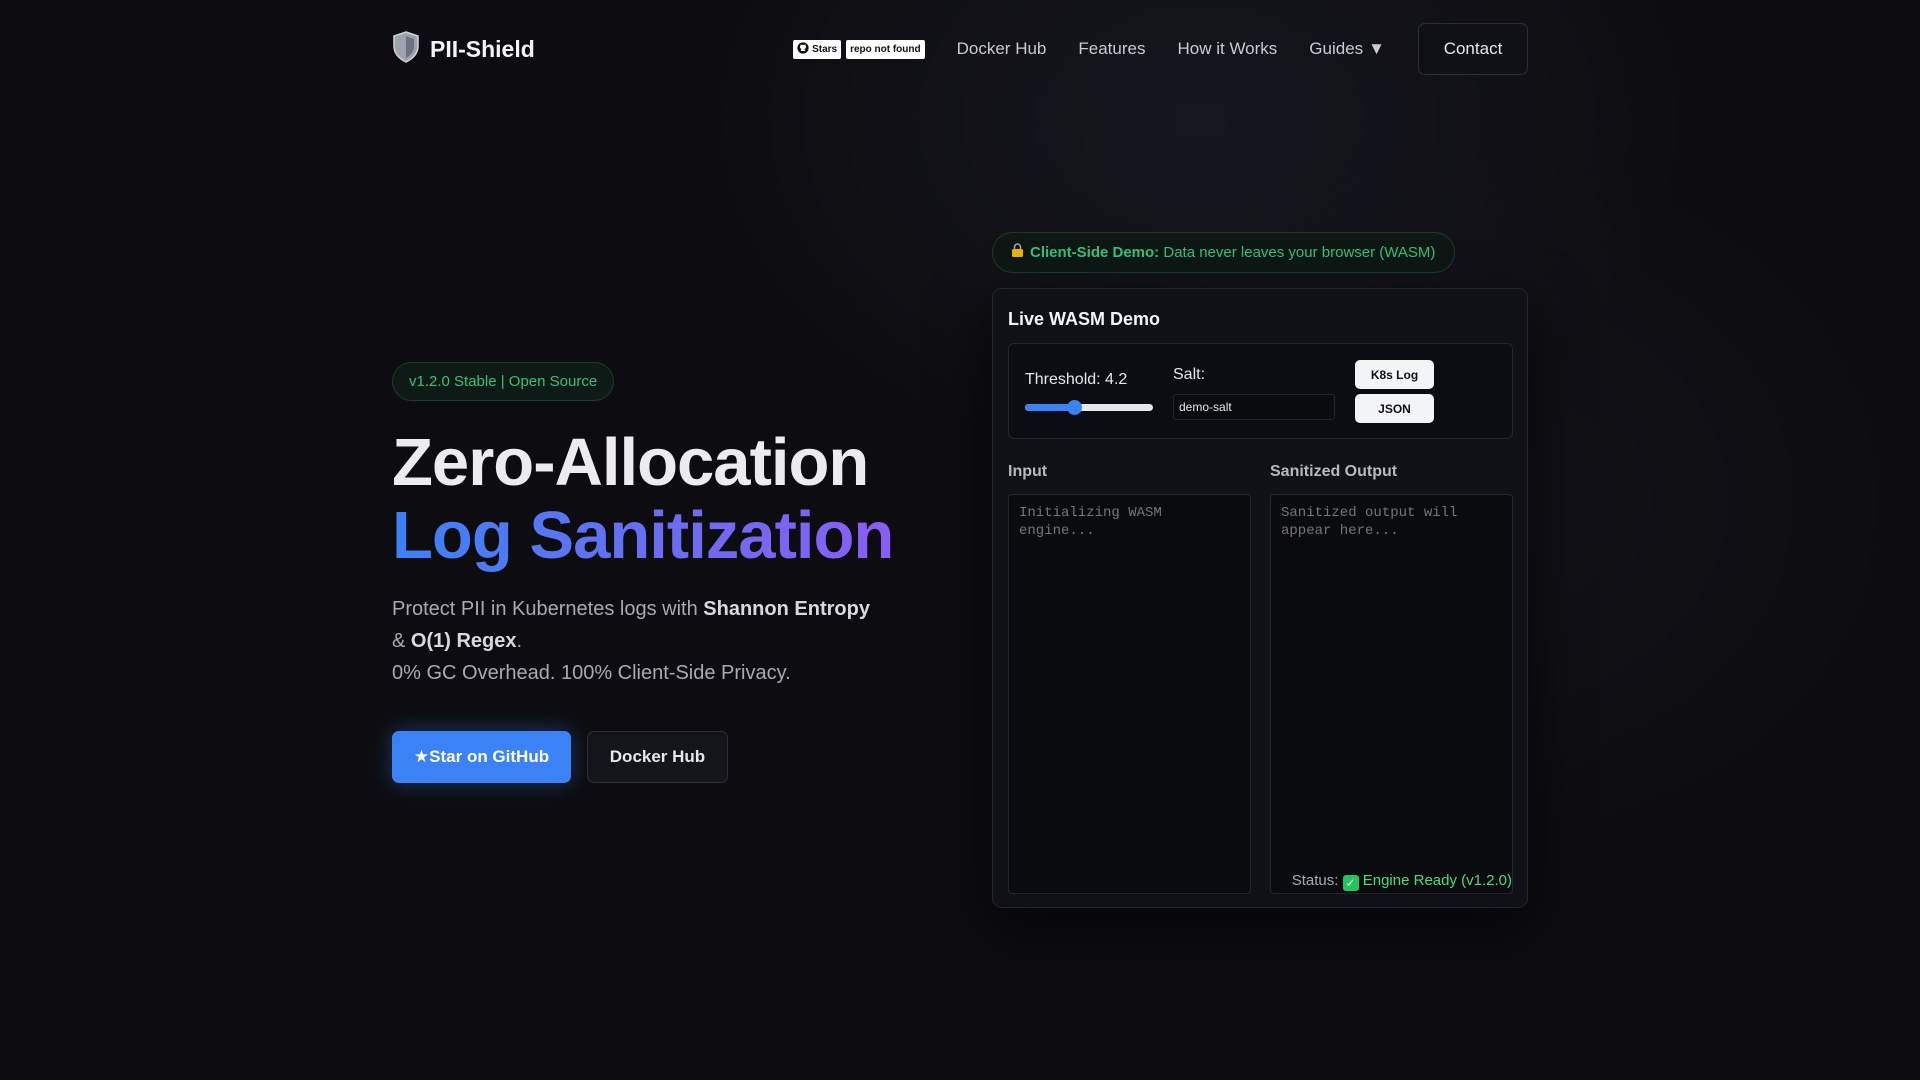 The width and height of the screenshot is (1920, 1080). I want to click on github-badge: Stars, so click(817, 49).